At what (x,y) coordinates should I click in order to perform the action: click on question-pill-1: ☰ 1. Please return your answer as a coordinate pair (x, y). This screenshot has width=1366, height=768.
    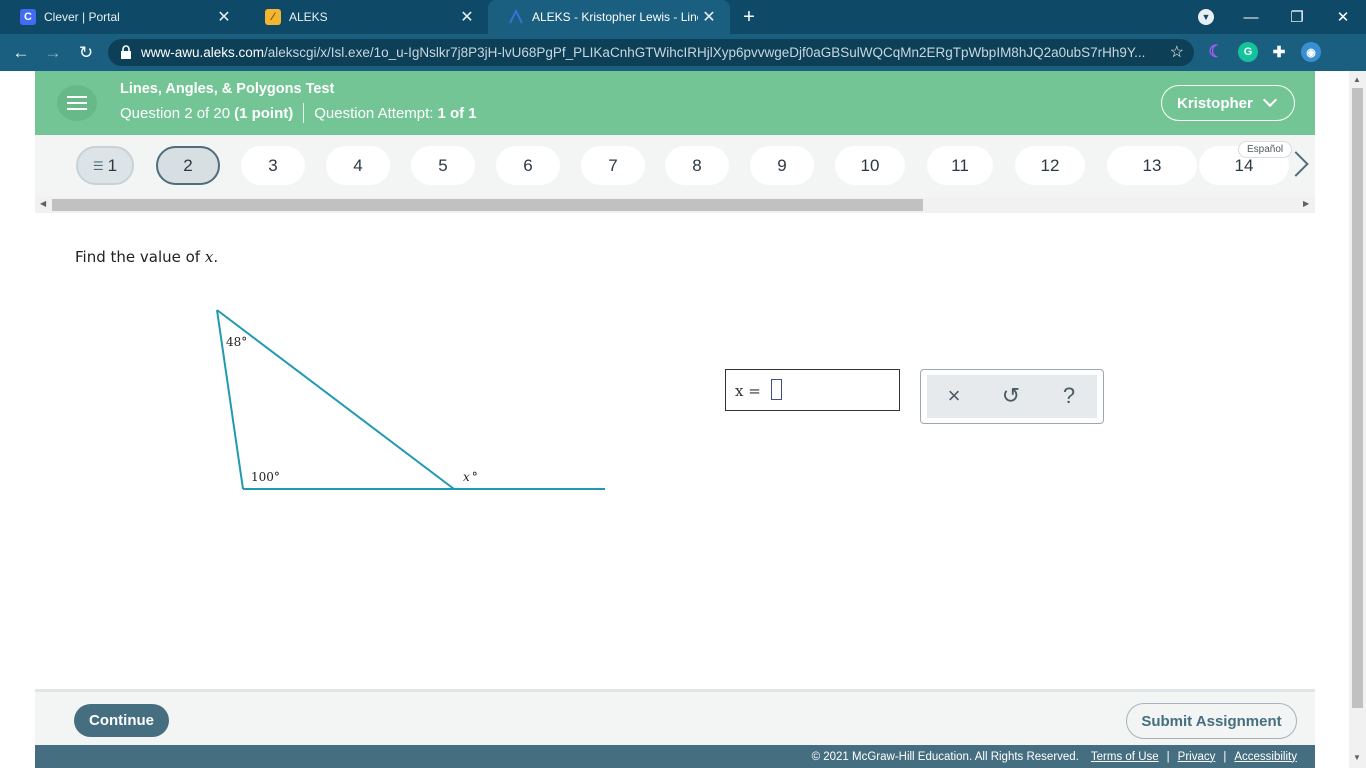
    Looking at the image, I should click on (105, 165).